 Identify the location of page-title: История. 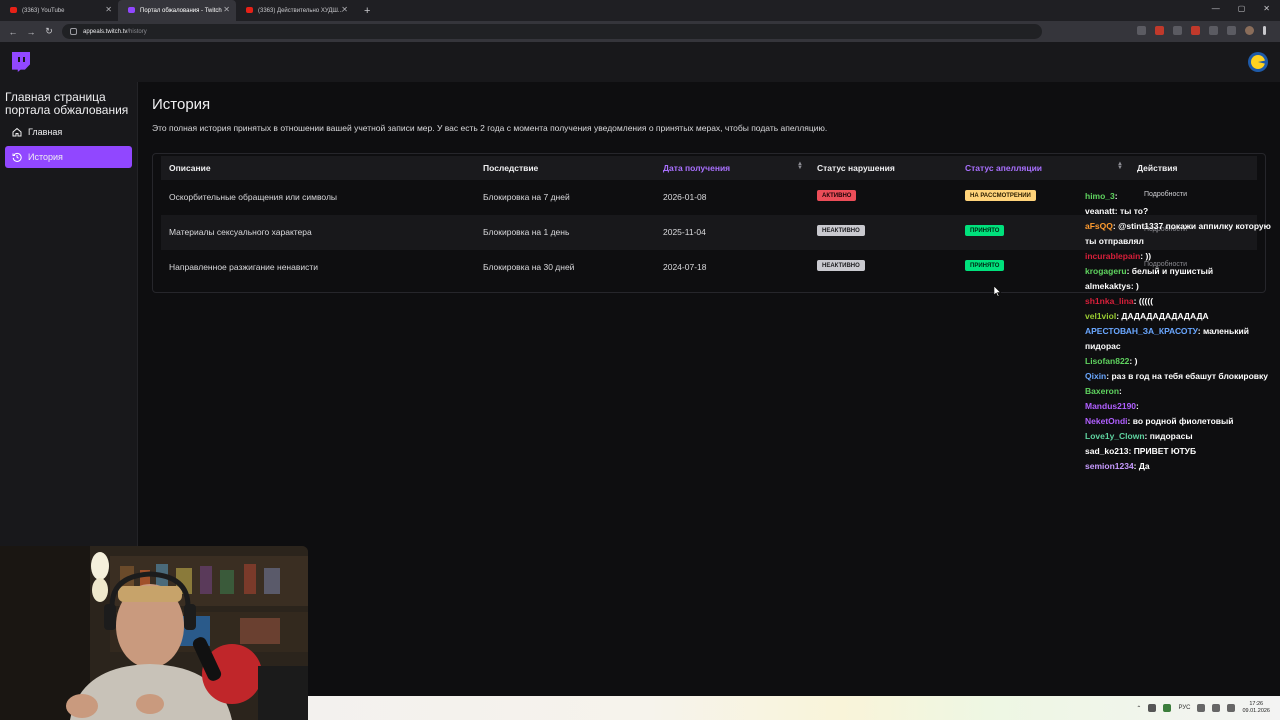
(181, 104).